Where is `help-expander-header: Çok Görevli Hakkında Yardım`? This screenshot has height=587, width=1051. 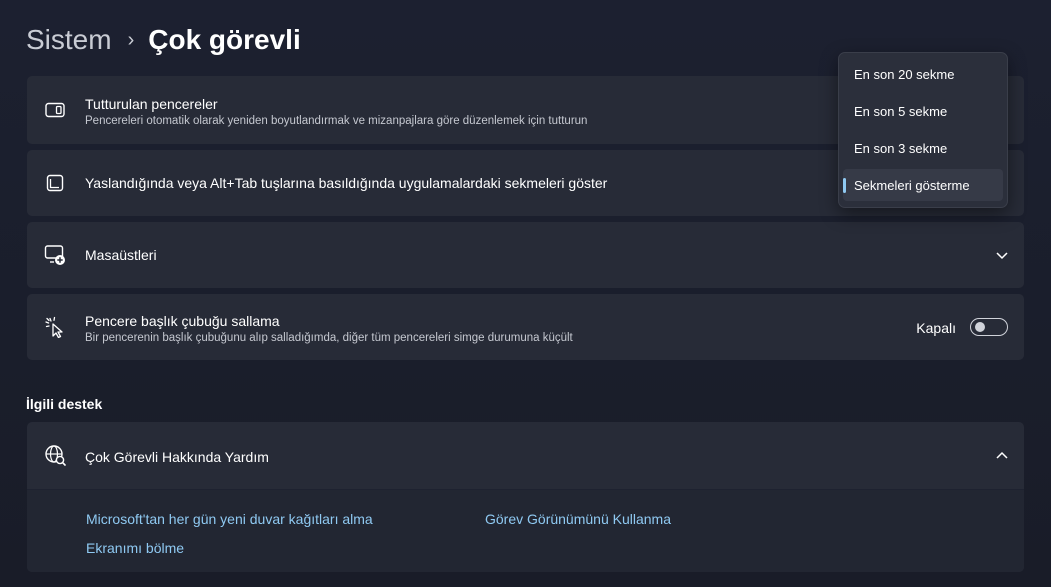 help-expander-header: Çok Görevli Hakkında Yardım is located at coordinates (525, 456).